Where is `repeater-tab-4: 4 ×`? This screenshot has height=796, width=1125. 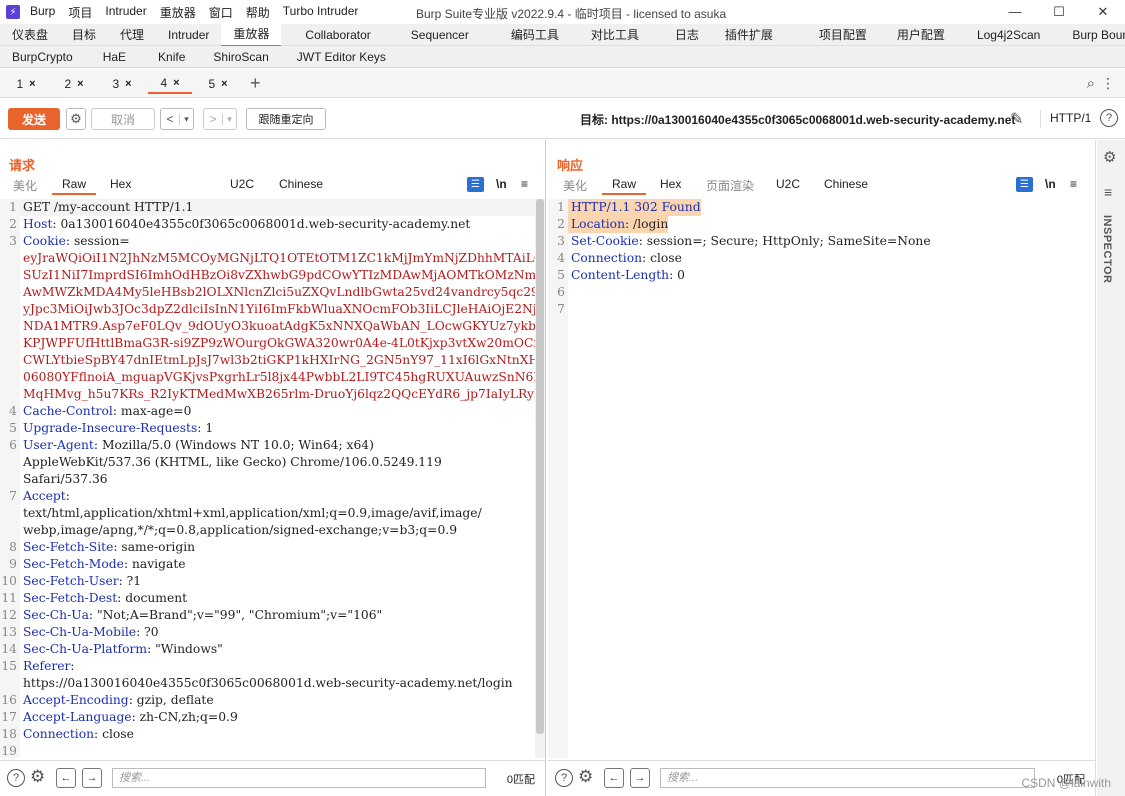
repeater-tab-4: 4 × is located at coordinates (170, 84).